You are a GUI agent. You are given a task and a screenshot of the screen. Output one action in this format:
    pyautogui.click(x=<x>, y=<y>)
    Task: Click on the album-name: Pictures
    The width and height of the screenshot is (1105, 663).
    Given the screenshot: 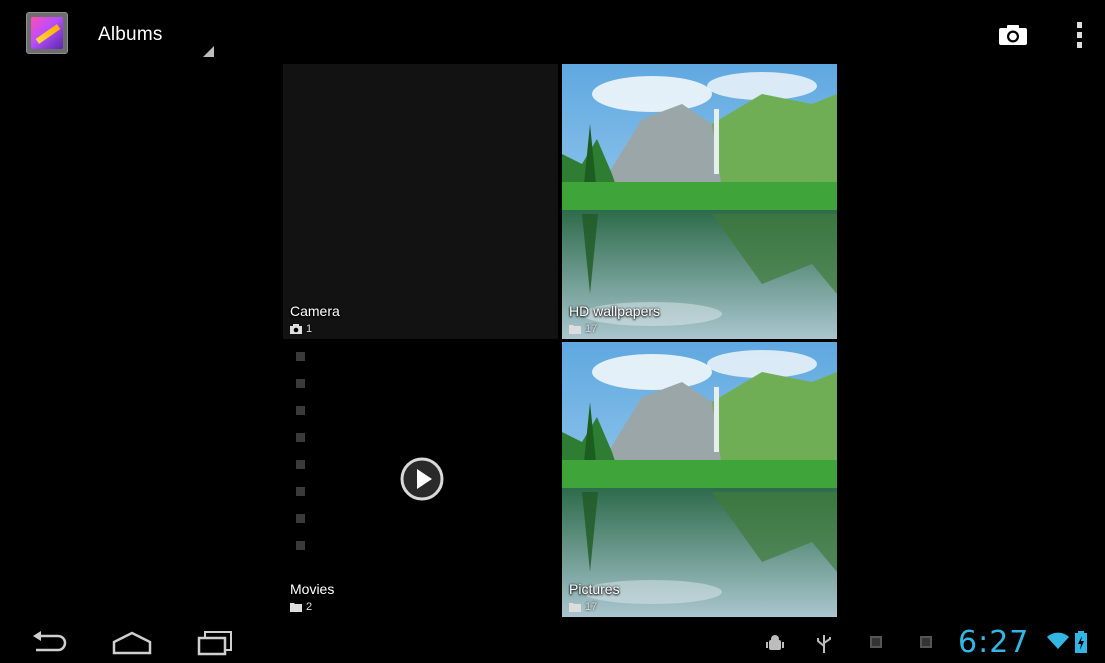 What is the action you would take?
    pyautogui.click(x=594, y=589)
    